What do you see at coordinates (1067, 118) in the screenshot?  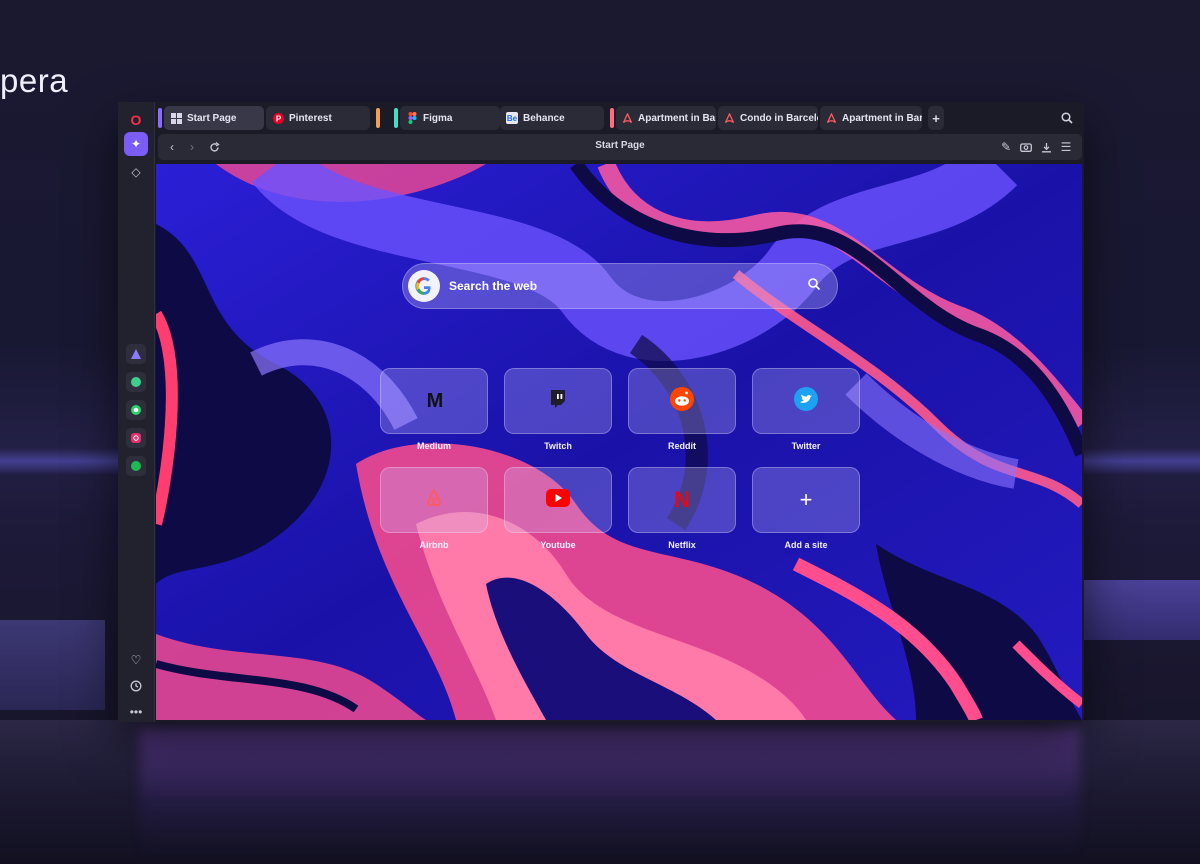 I see `tab-search-icon` at bounding box center [1067, 118].